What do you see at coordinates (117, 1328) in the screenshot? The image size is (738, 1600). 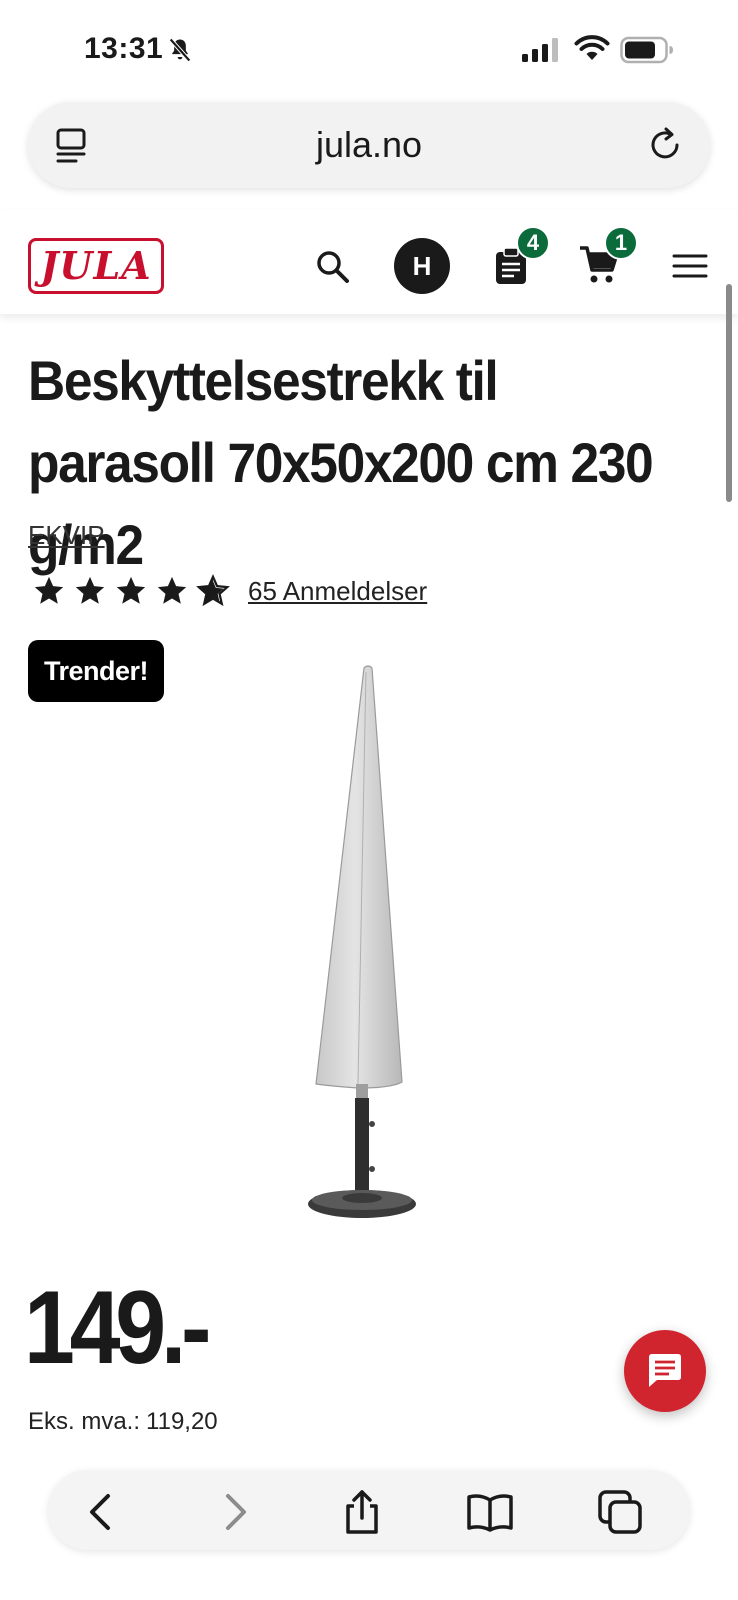 I see `product-price: 149.-` at bounding box center [117, 1328].